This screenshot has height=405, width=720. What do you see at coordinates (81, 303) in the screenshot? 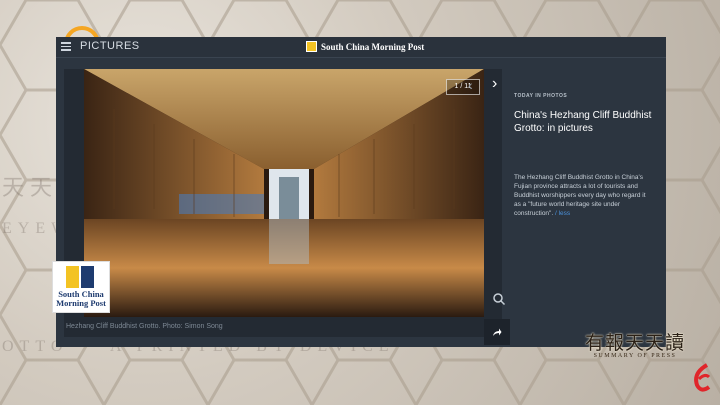
I see `scmp-logo-line2: Morning Post` at bounding box center [81, 303].